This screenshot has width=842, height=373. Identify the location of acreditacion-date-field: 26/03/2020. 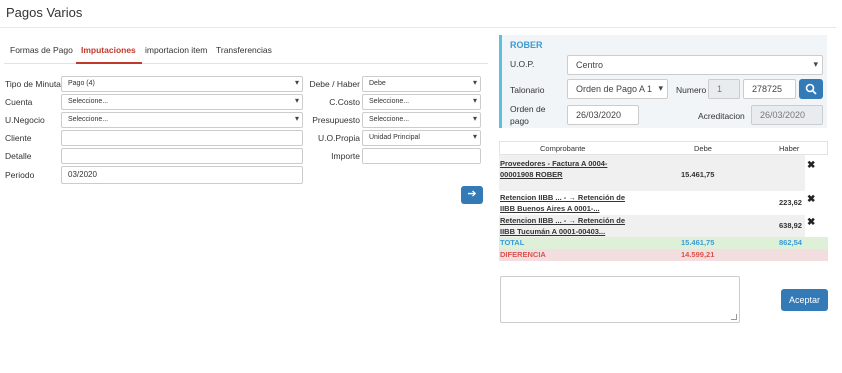
(787, 115).